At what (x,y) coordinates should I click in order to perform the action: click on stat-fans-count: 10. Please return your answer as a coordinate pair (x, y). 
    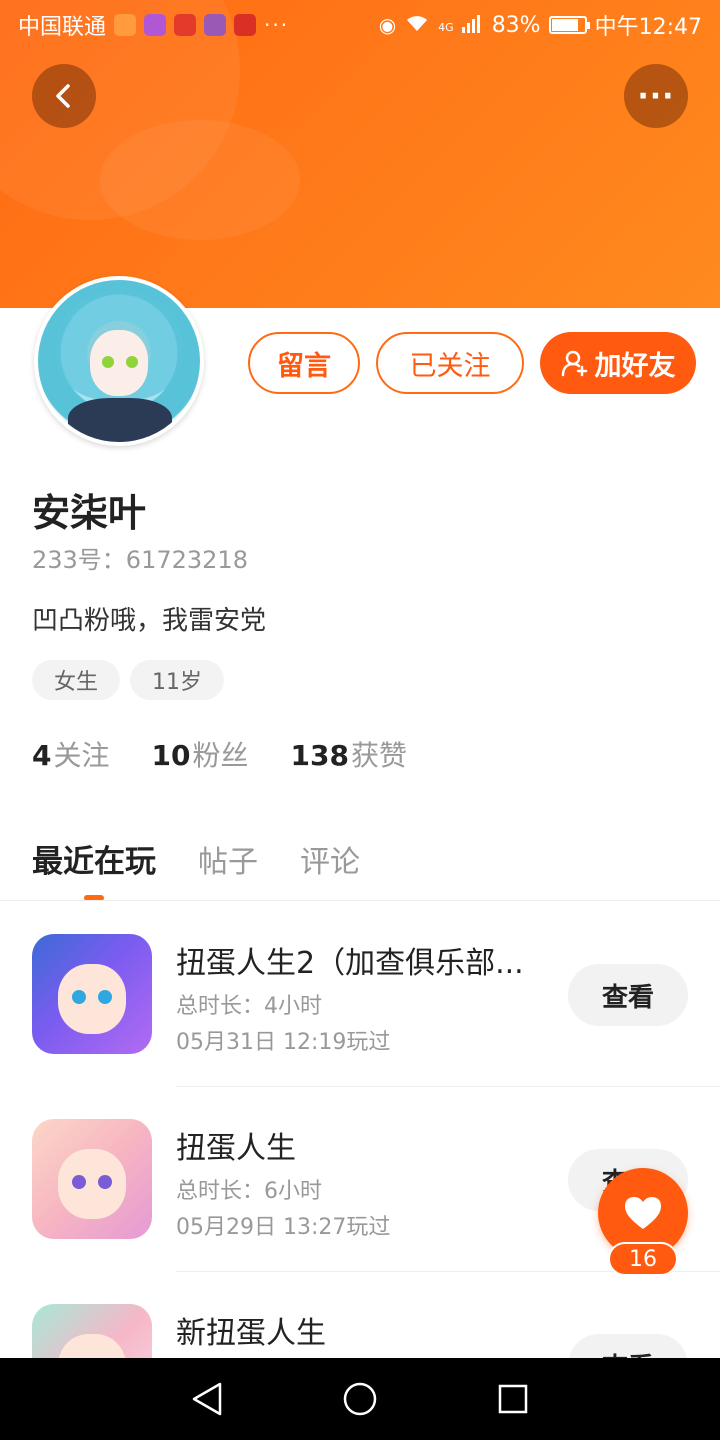
    Looking at the image, I should click on (171, 755).